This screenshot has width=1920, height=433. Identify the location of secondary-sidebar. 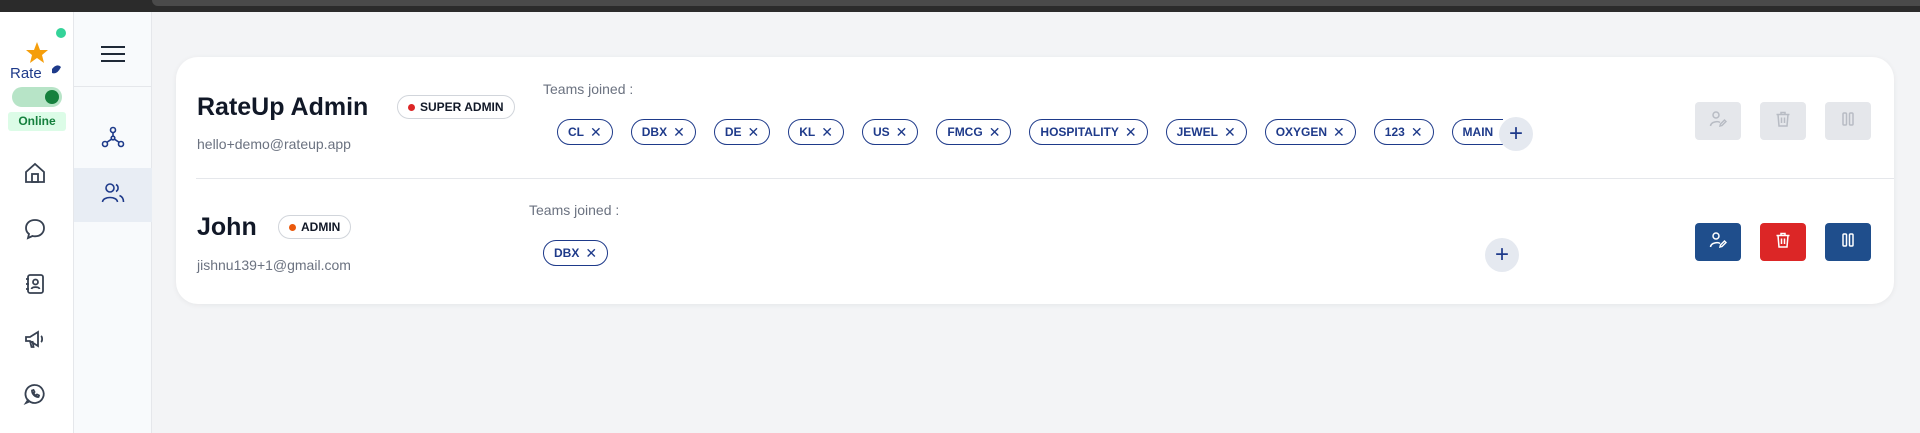
(113, 222).